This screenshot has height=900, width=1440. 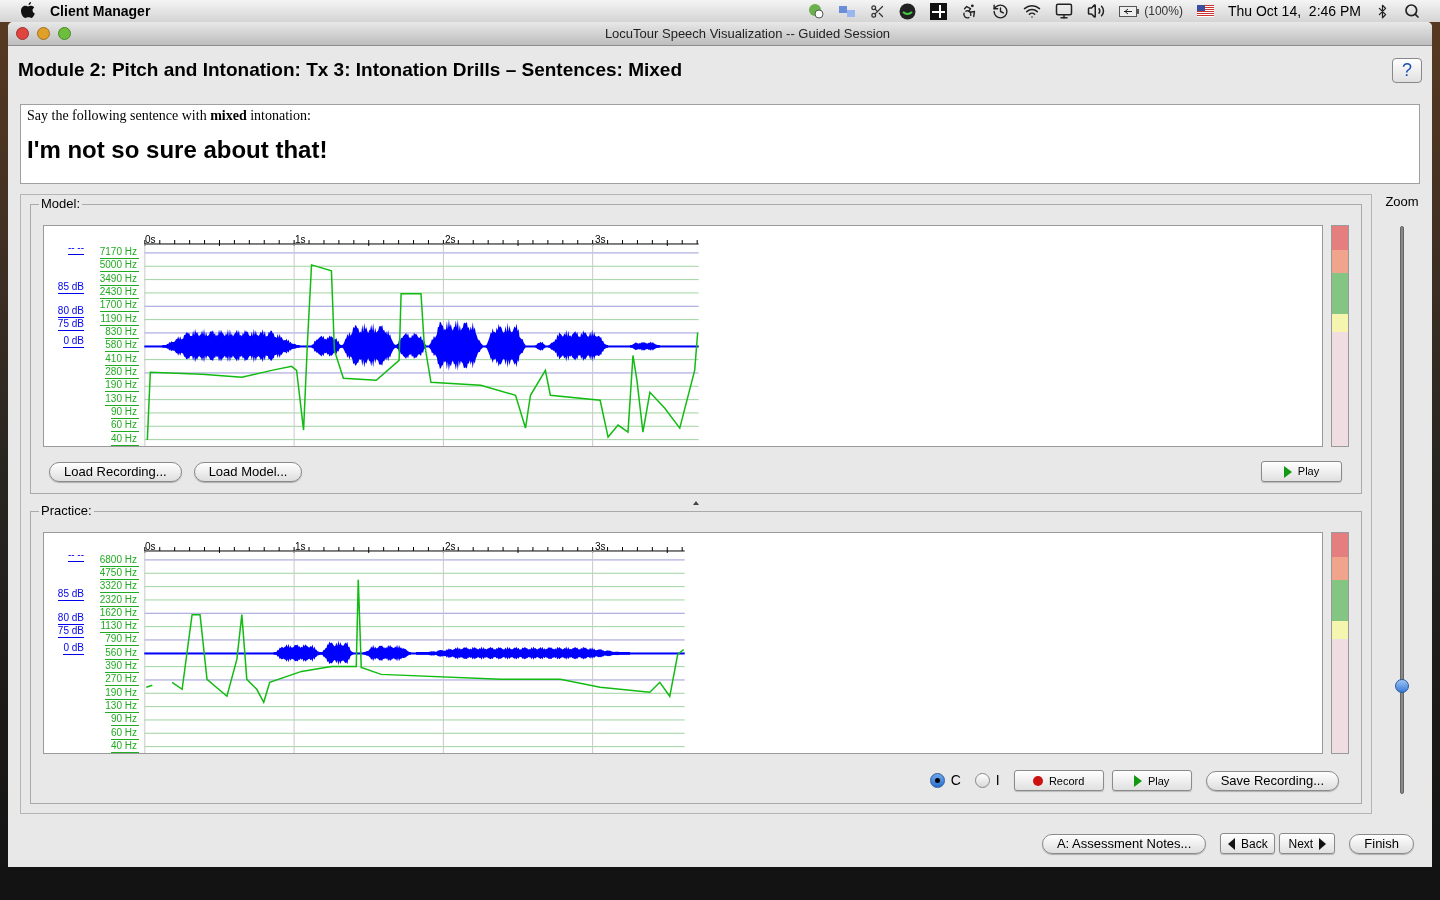 I want to click on battery-percentage: (100%), so click(x=1163, y=11).